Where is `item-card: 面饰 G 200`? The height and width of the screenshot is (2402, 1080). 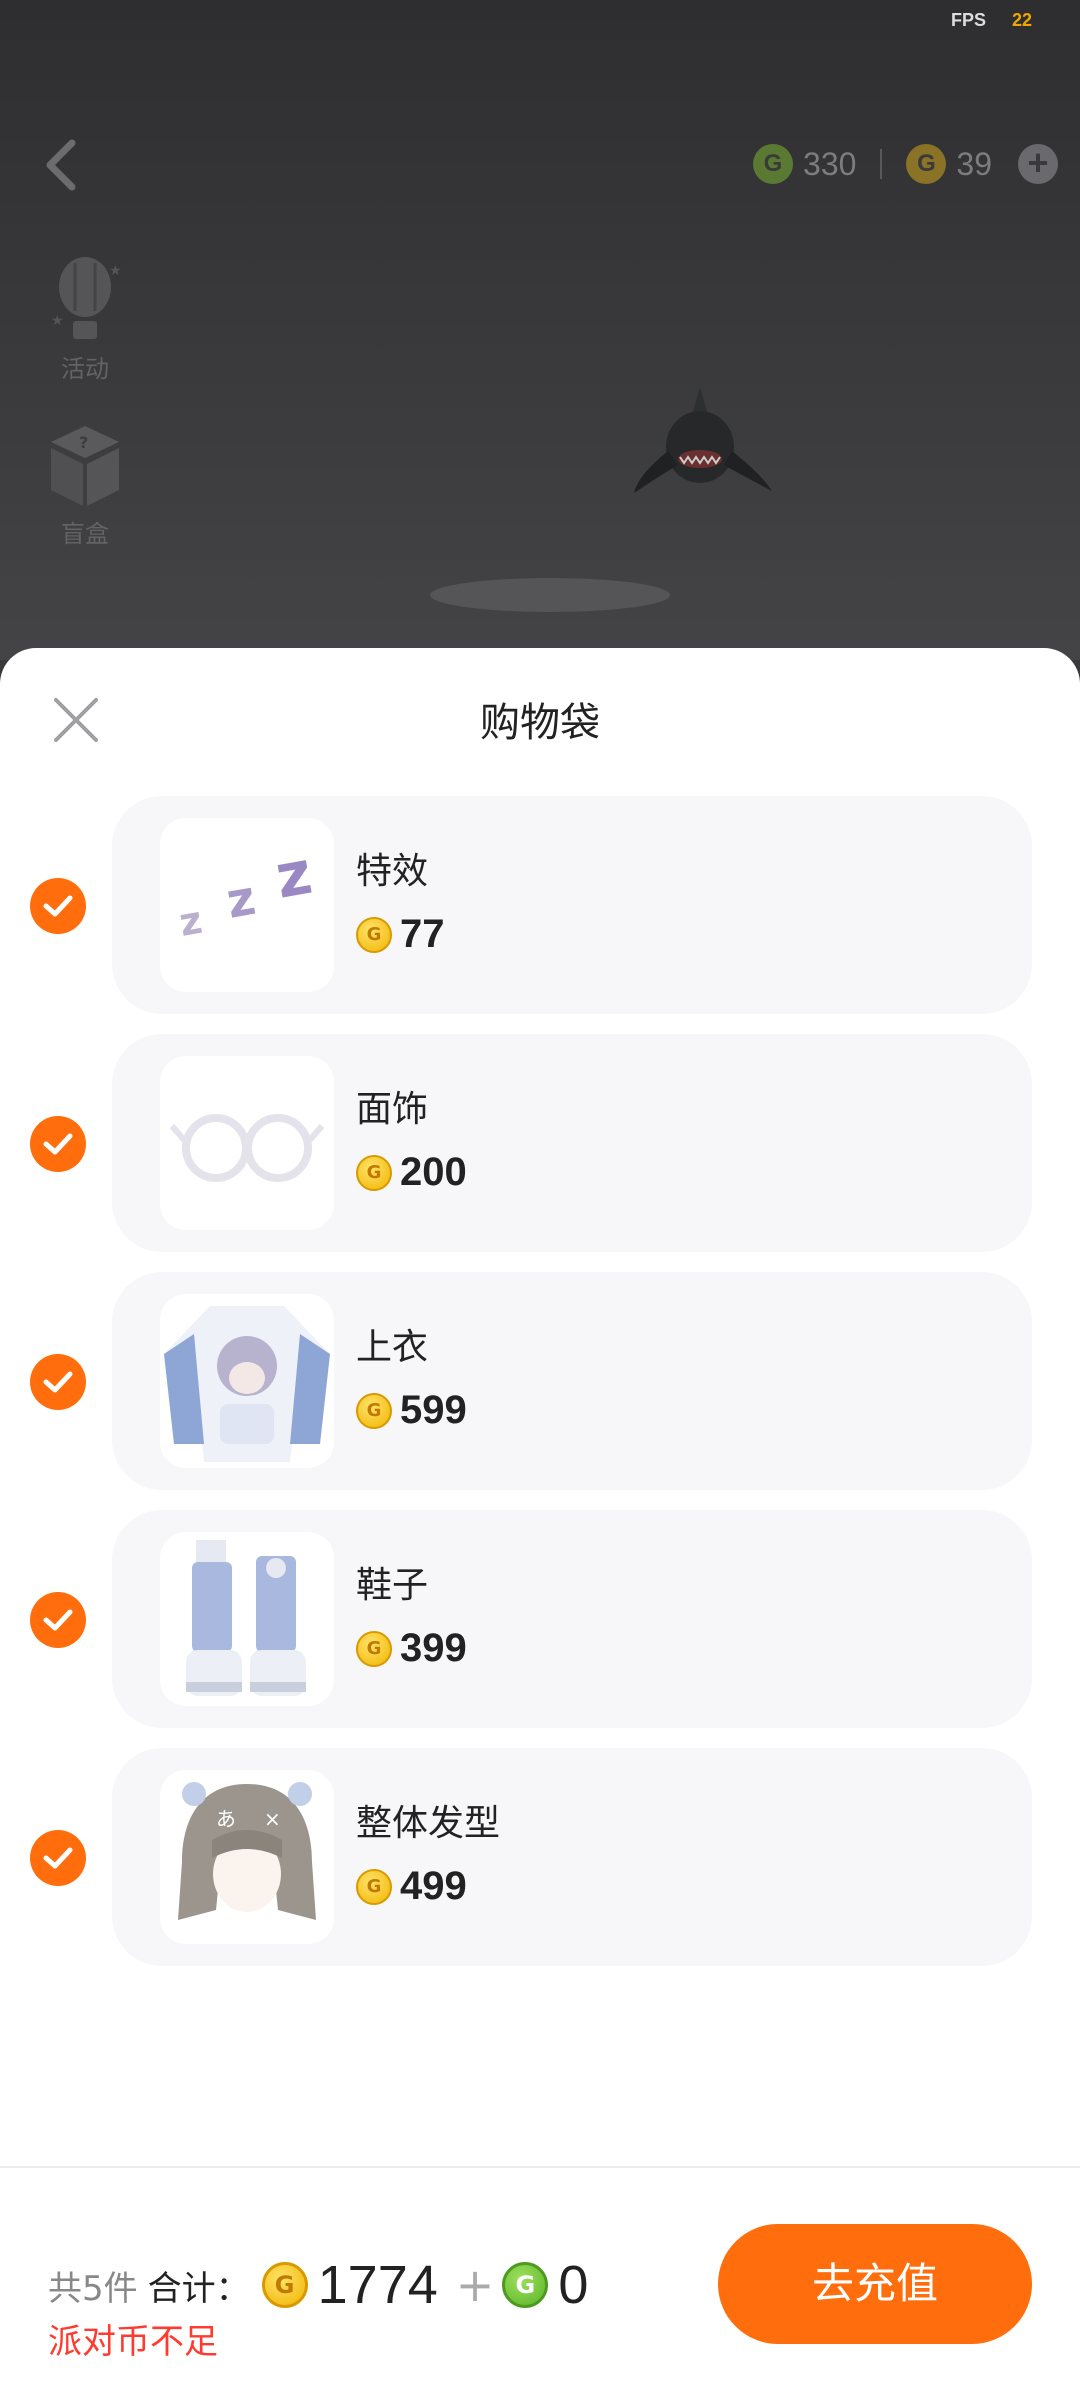 item-card: 面饰 G 200 is located at coordinates (572, 1143).